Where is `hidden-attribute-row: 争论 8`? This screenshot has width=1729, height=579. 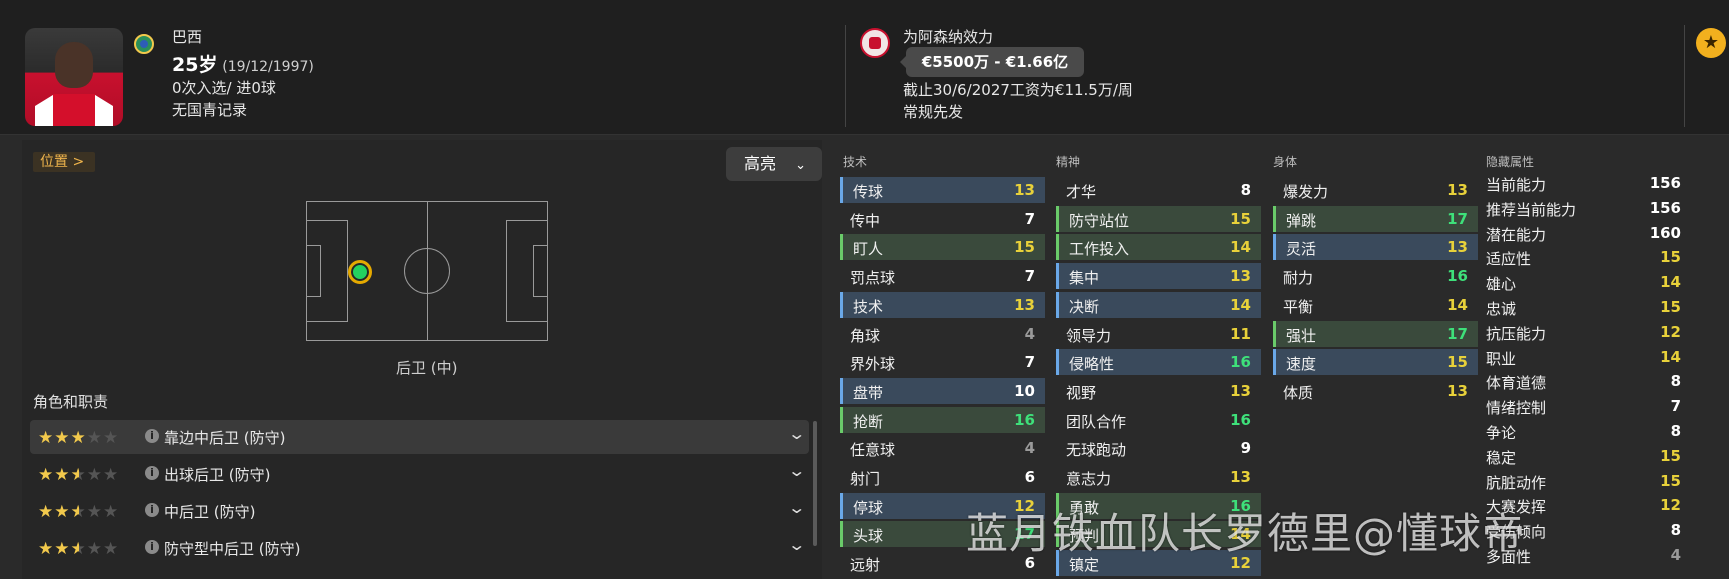
hidden-attribute-row: 争论 8 is located at coordinates (1588, 432).